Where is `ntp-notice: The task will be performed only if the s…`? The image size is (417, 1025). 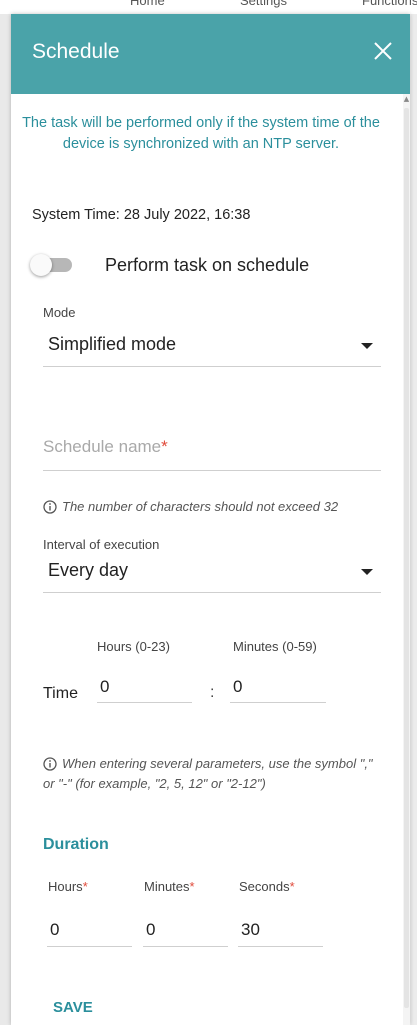
ntp-notice: The task will be performed only if the s… is located at coordinates (201, 133).